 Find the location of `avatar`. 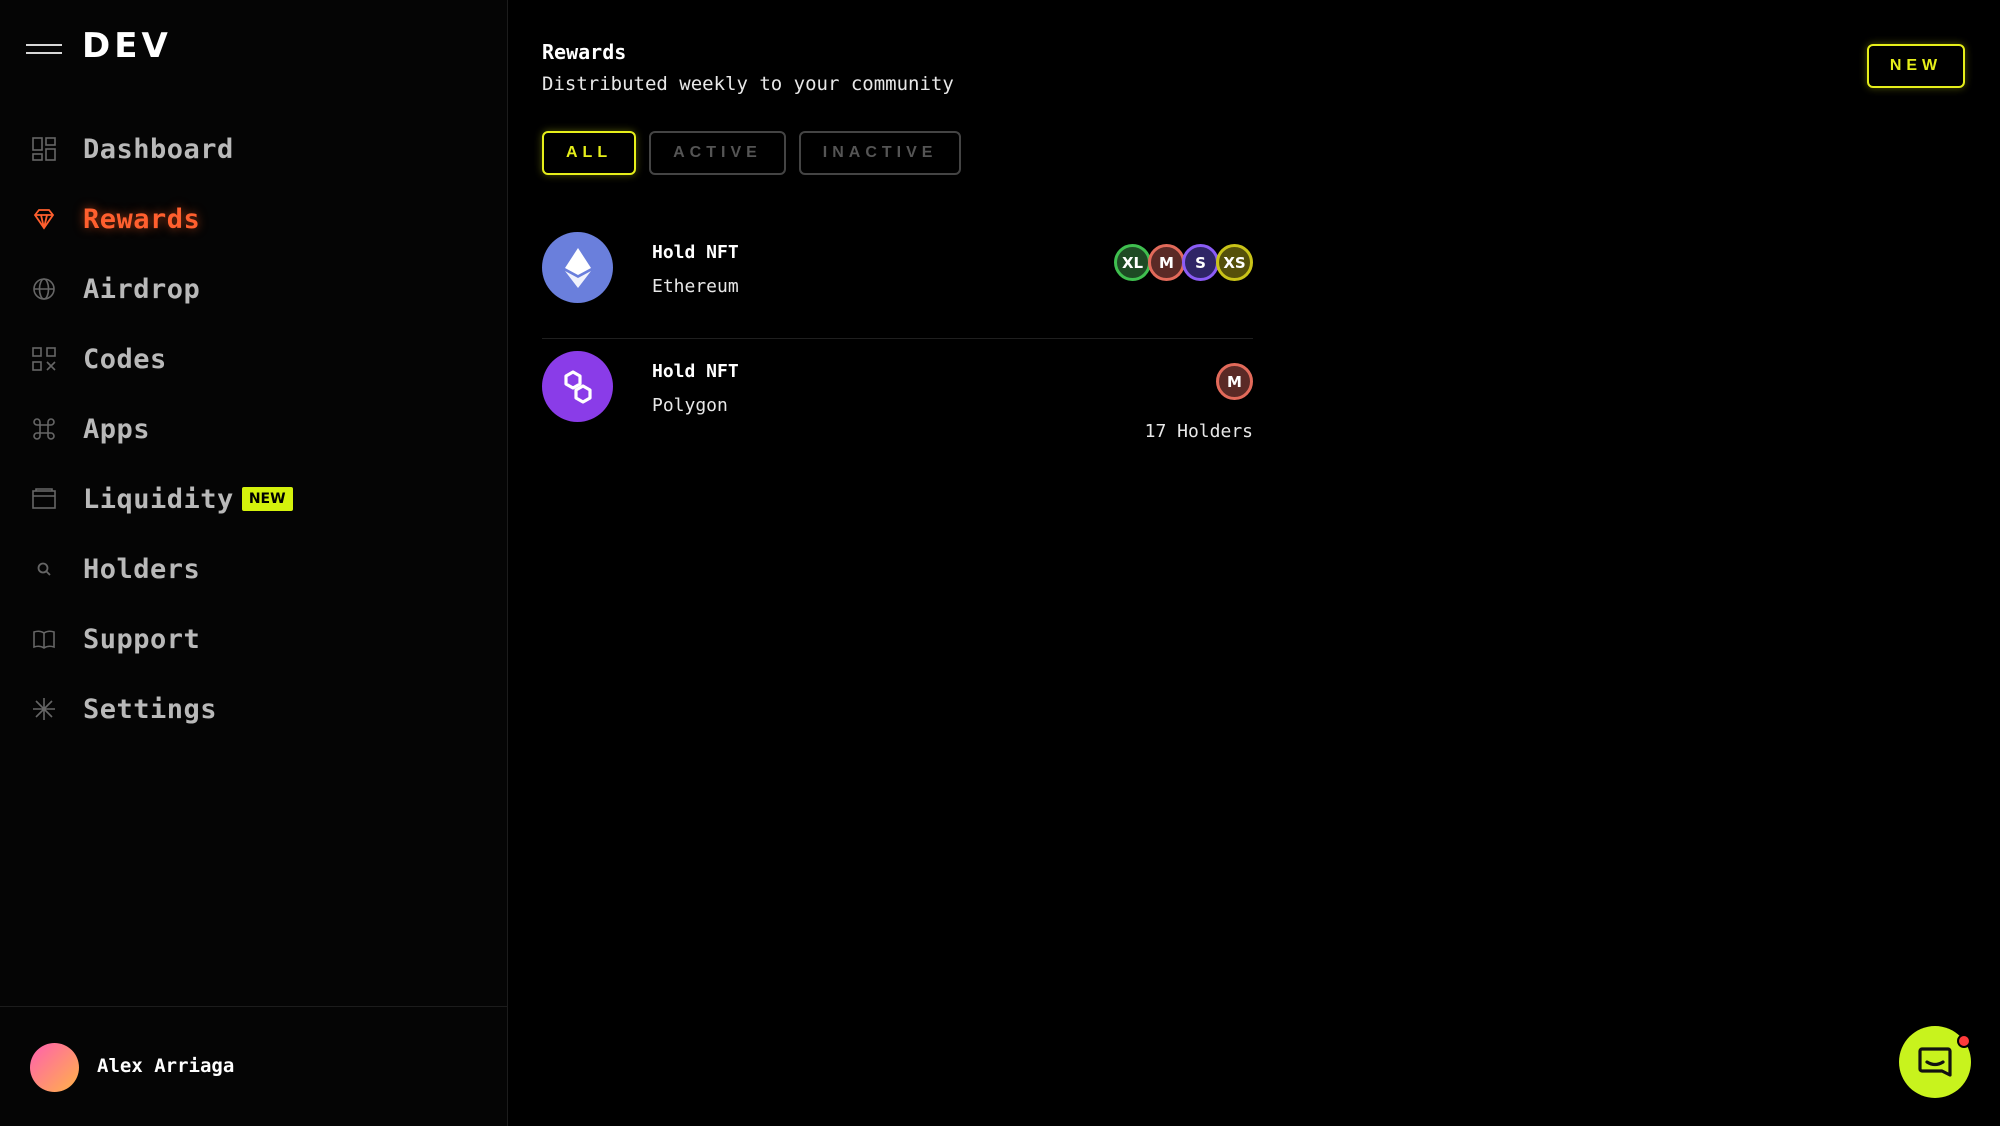

avatar is located at coordinates (54, 1067).